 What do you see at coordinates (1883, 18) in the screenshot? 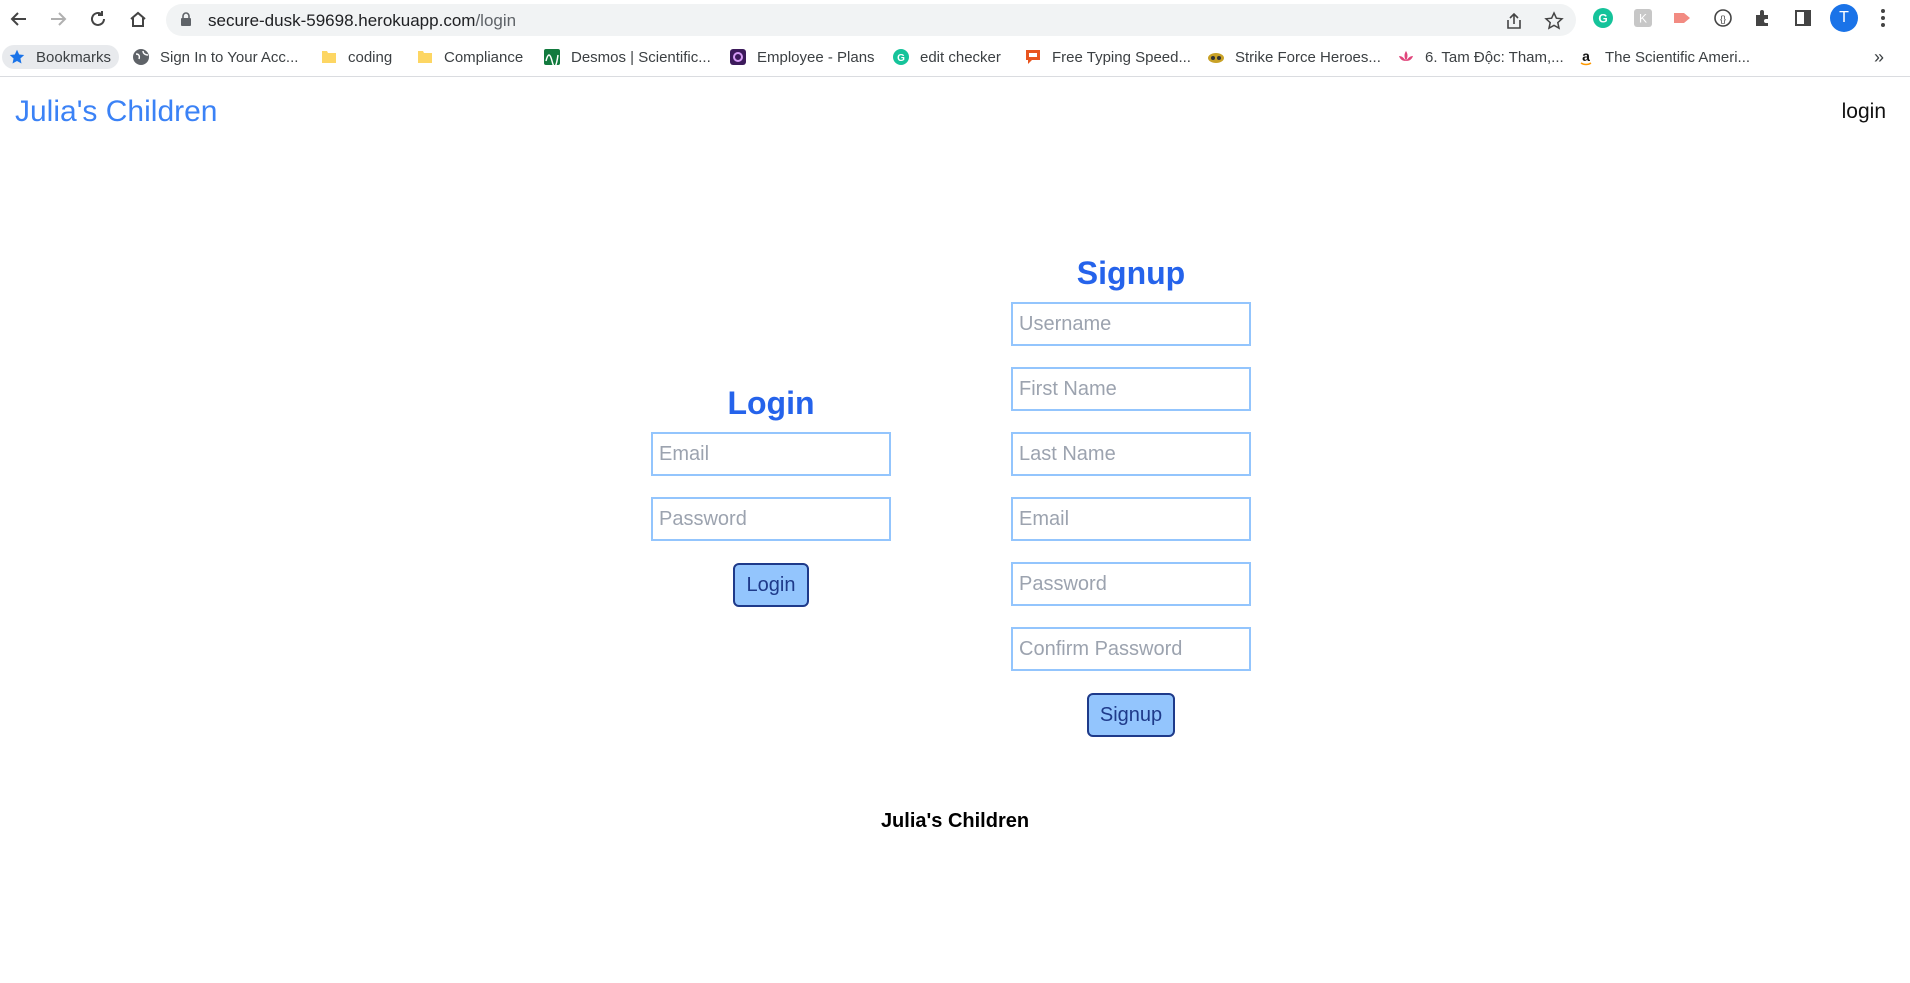
I see `menu-kebab-icon` at bounding box center [1883, 18].